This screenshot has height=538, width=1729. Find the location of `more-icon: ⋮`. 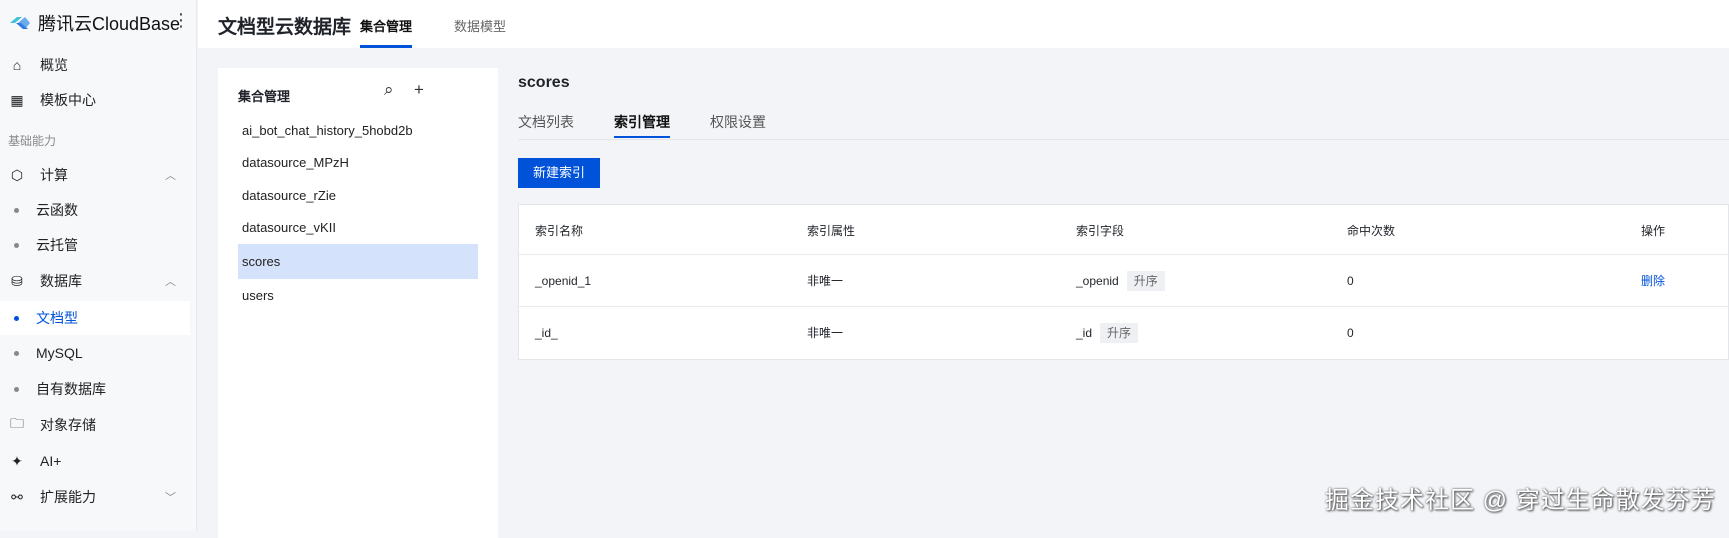

more-icon: ⋮ is located at coordinates (181, 20).